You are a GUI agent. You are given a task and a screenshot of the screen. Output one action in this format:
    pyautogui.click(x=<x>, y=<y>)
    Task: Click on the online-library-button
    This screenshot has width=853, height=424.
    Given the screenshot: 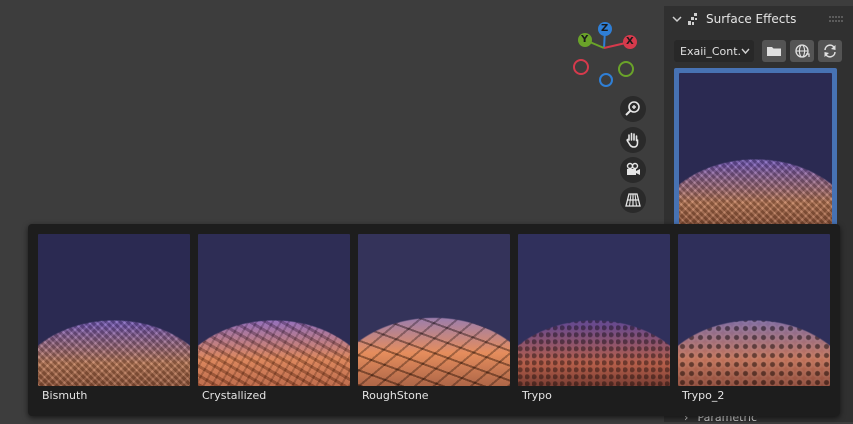 What is the action you would take?
    pyautogui.click(x=802, y=51)
    